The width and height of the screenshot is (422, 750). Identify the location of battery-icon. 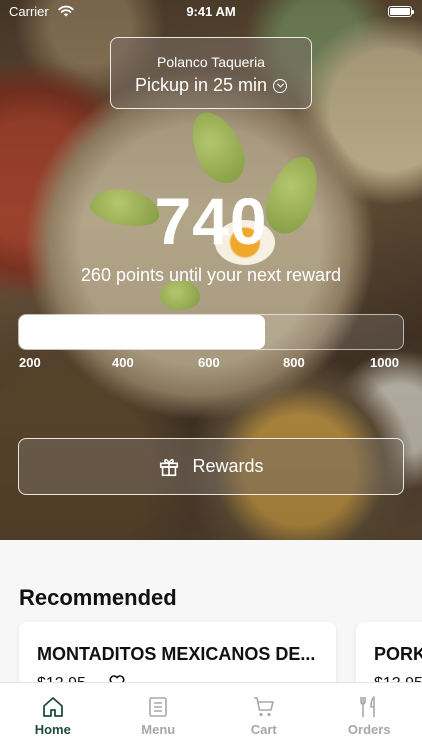
(401, 11).